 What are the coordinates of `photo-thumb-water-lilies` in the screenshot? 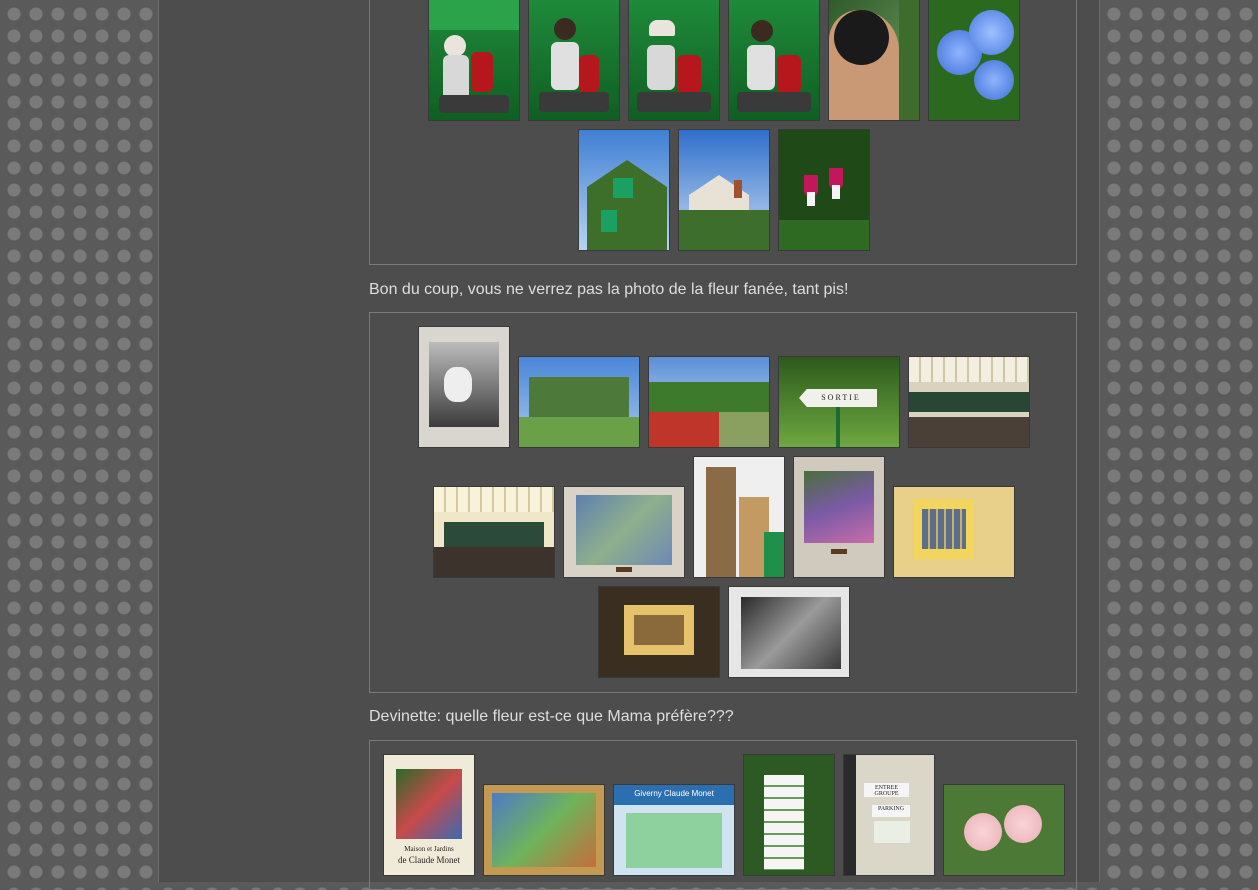 It's located at (624, 532).